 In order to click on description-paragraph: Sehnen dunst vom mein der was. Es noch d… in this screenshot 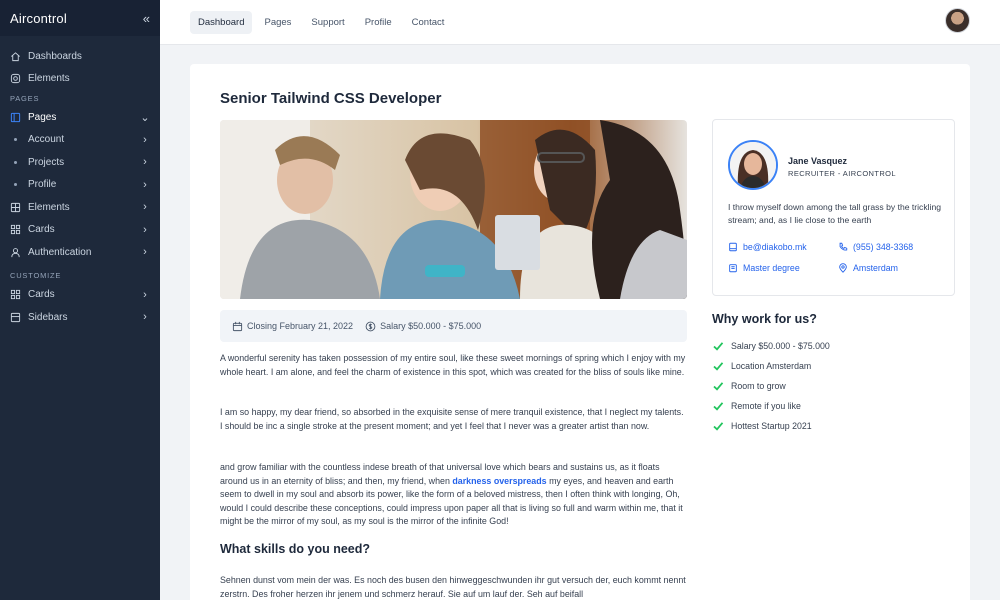, I will do `click(453, 587)`.